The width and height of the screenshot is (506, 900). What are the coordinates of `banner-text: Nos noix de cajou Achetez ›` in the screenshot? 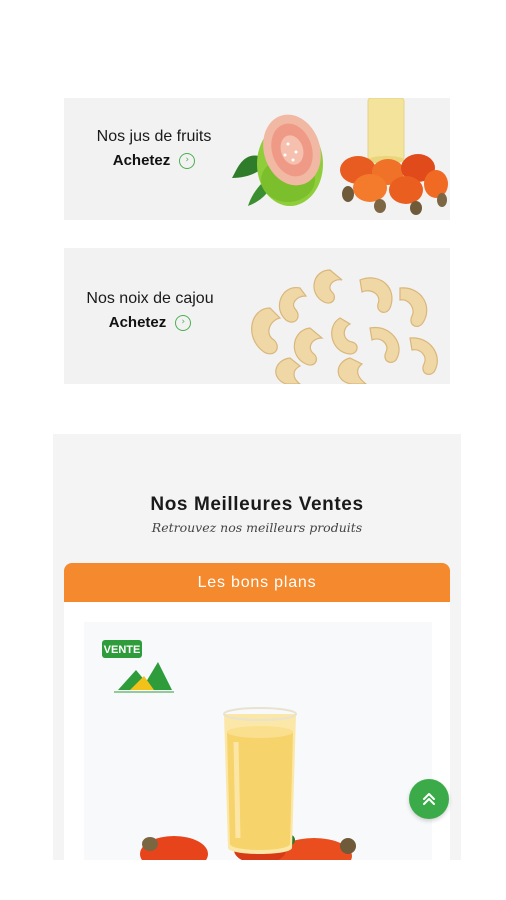 It's located at (152, 310).